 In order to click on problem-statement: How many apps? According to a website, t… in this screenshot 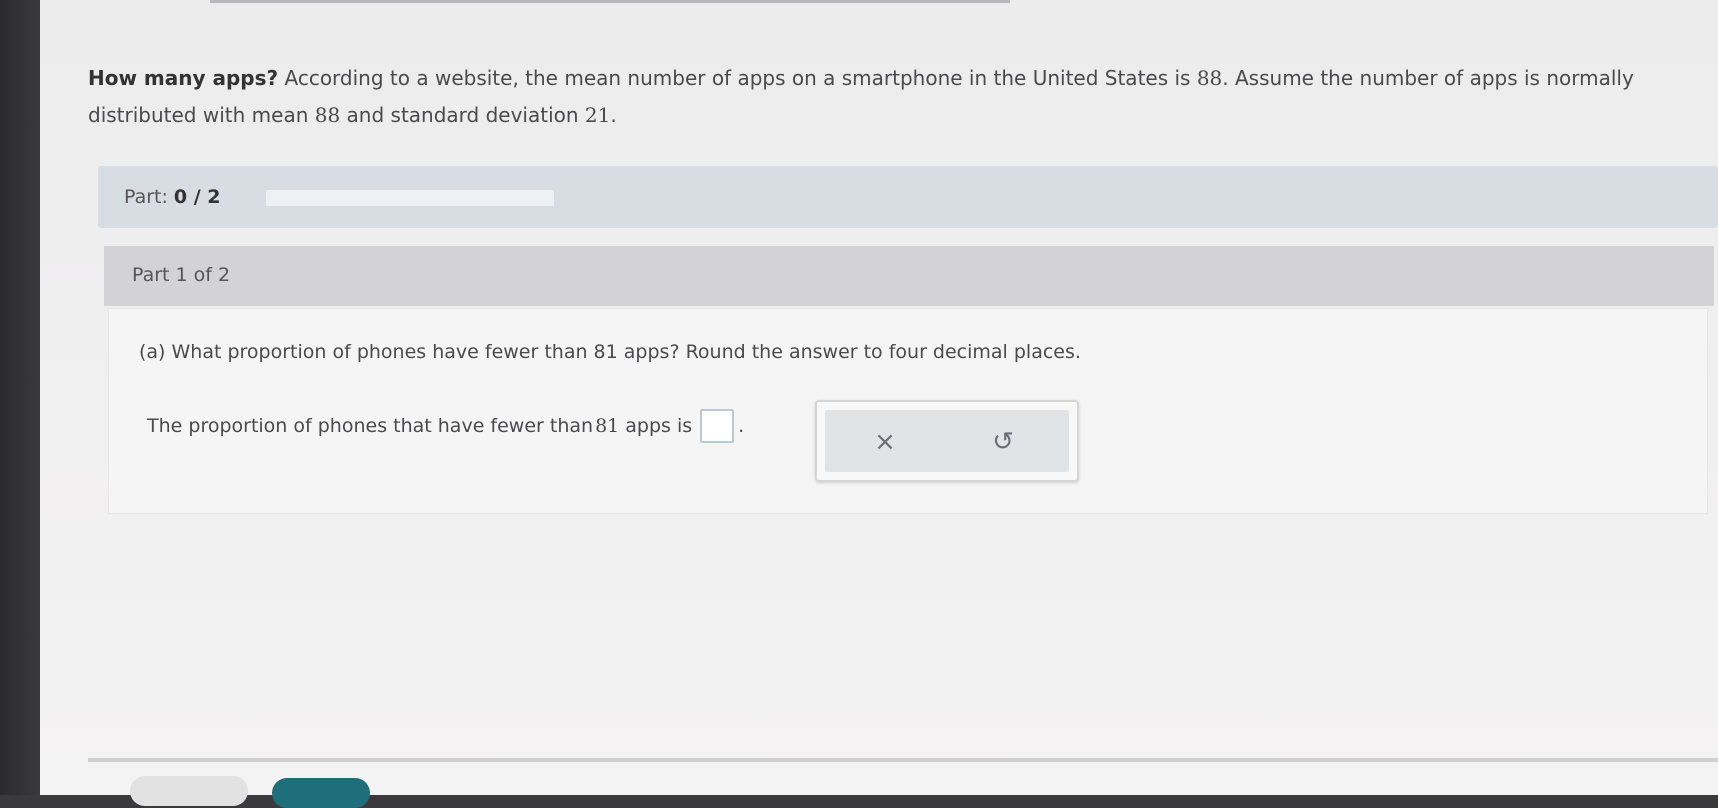, I will do `click(903, 97)`.